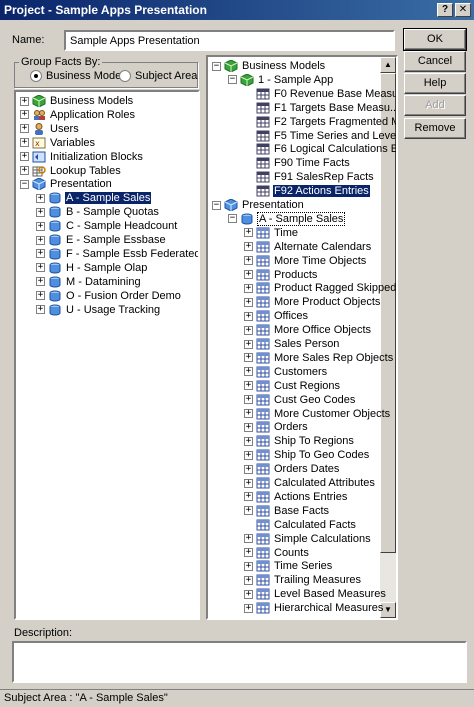 Image resolution: width=474 pixels, height=707 pixels. Describe the element at coordinates (288, 566) in the screenshot. I see `right-tree-node: + Time Series` at that location.